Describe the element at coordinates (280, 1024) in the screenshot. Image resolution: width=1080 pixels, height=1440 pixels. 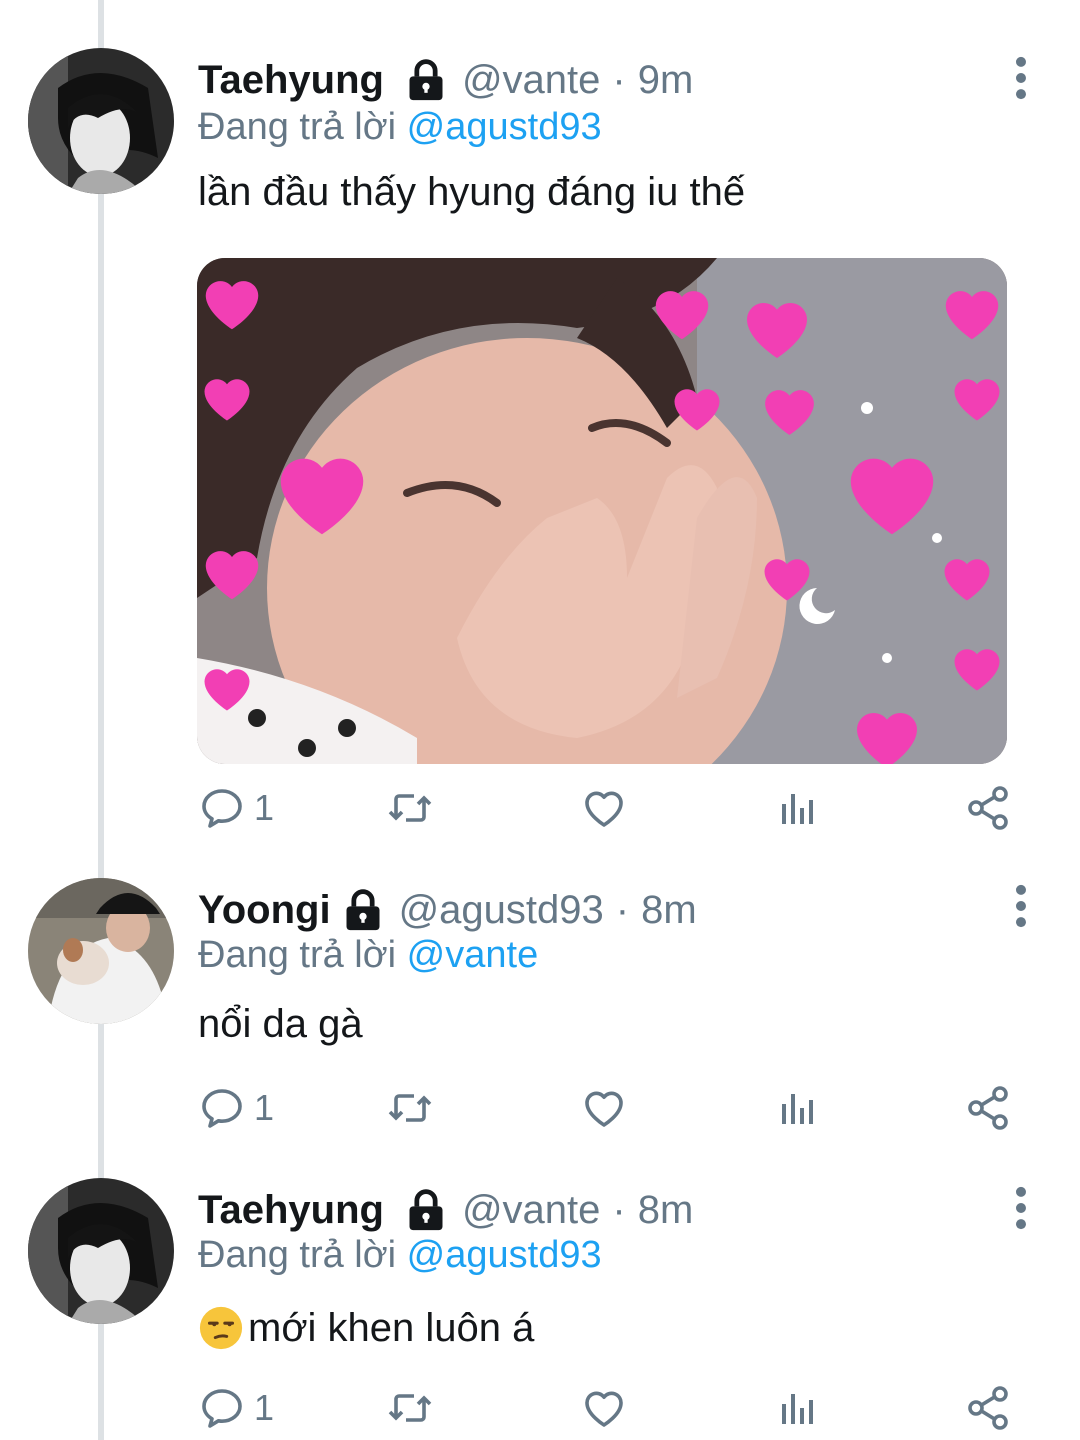
I see `tweet-text: nổi da gà` at that location.